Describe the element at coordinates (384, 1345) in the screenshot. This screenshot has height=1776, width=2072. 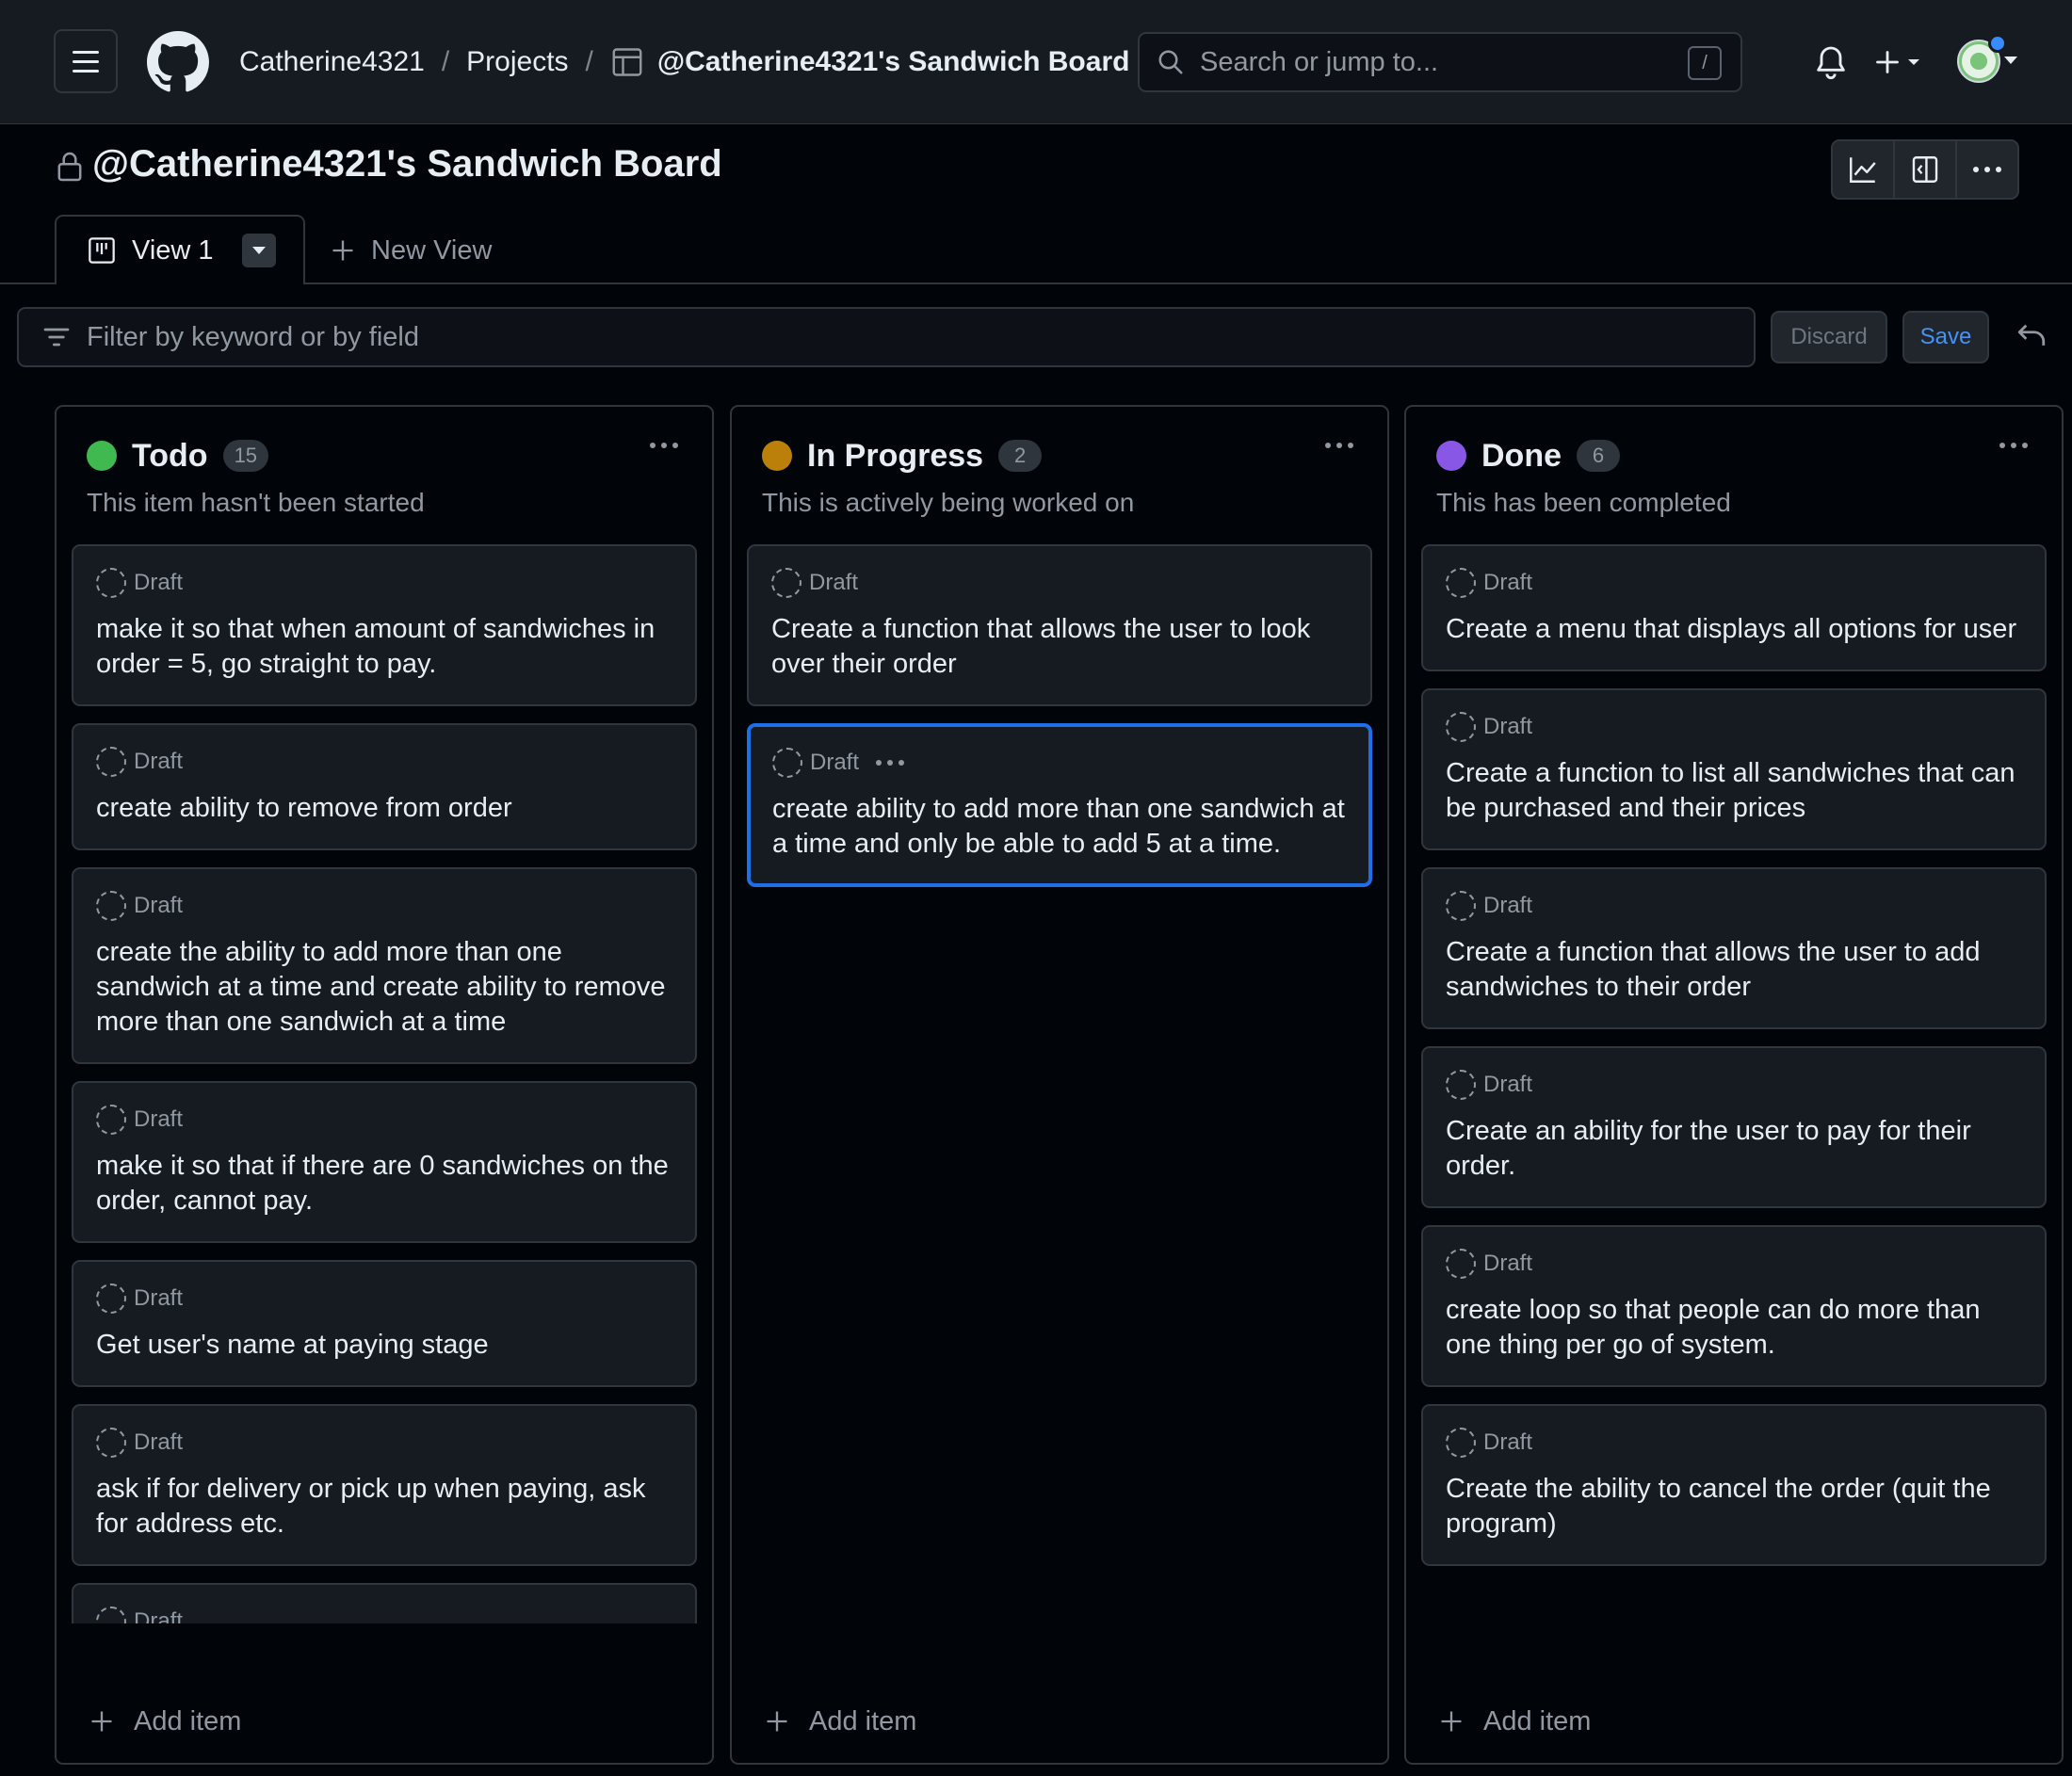
I see `card-title: Get user's name at paying stage` at that location.